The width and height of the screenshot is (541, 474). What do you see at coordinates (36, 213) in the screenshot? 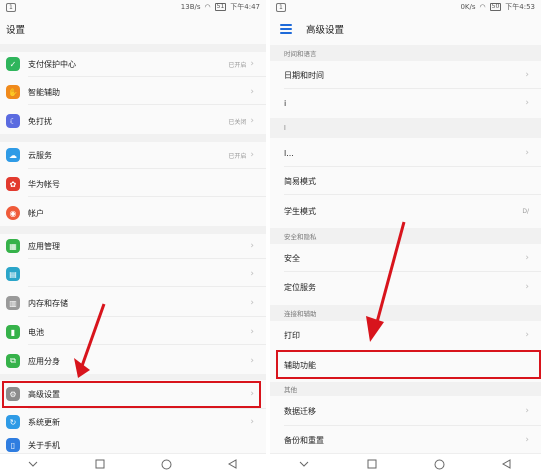
I see `item-label: 帐户` at bounding box center [36, 213].